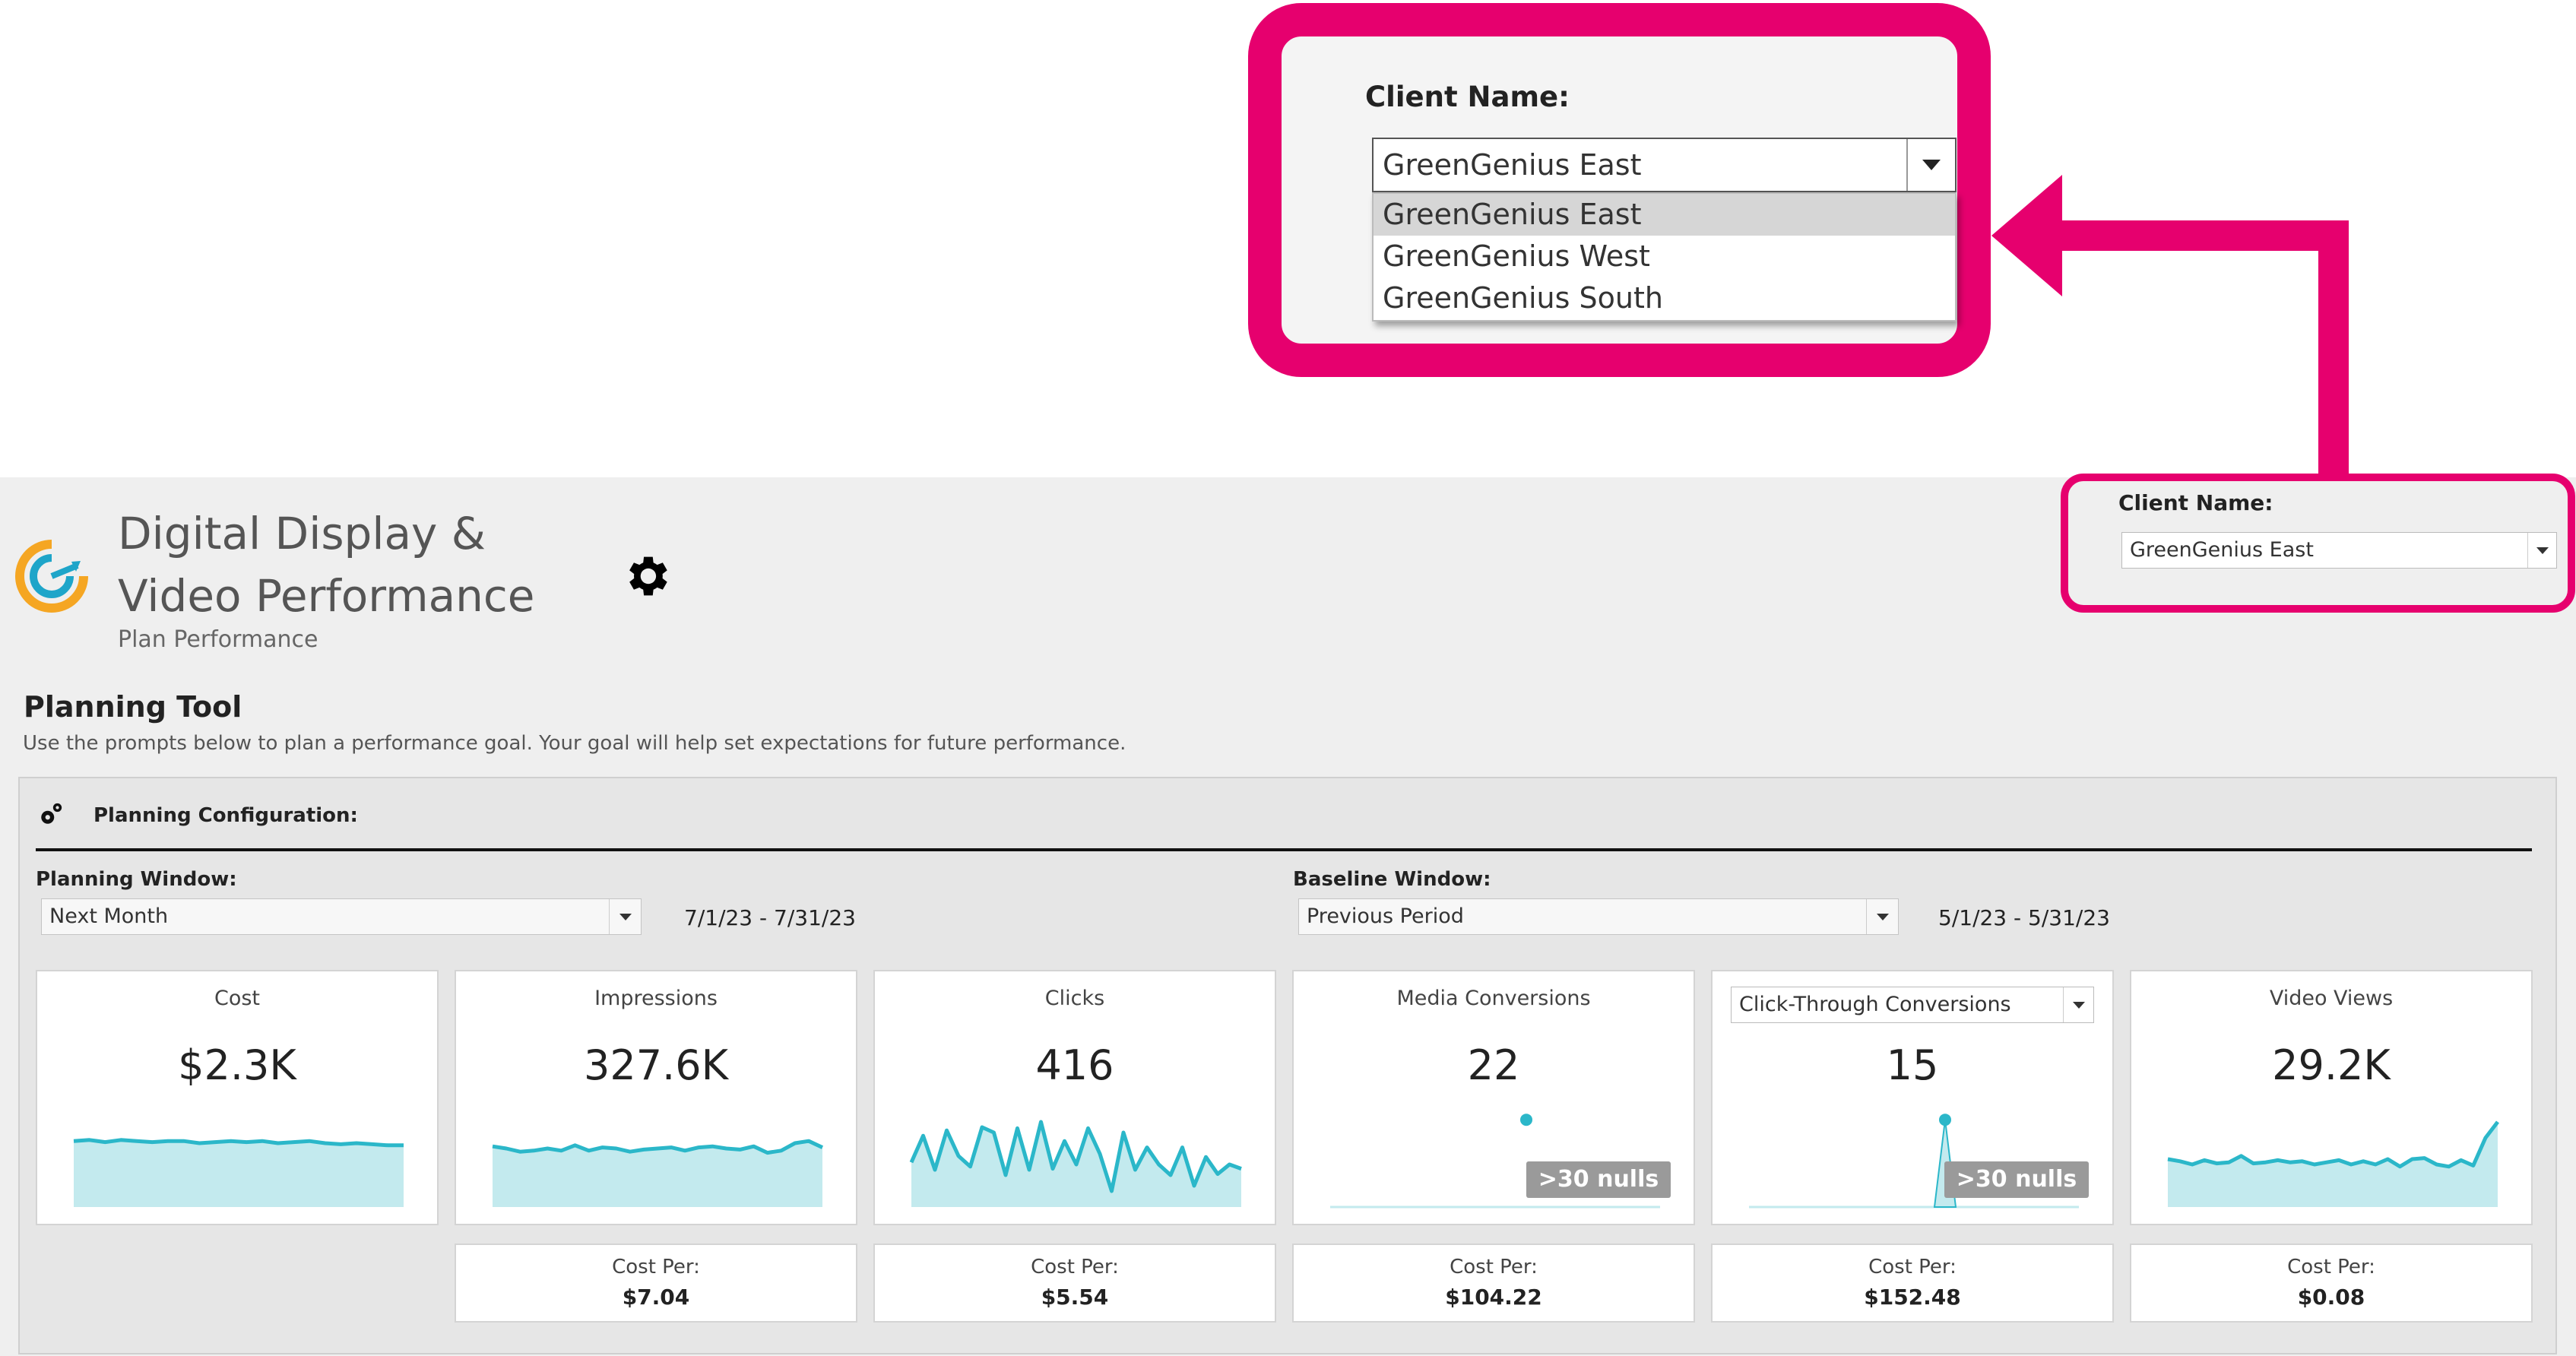 The image size is (2576, 1356). I want to click on target-arrow-icon, so click(51, 576).